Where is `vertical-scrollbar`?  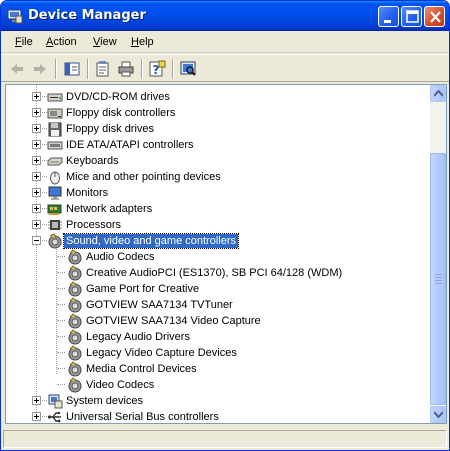
vertical-scrollbar is located at coordinates (438, 254).